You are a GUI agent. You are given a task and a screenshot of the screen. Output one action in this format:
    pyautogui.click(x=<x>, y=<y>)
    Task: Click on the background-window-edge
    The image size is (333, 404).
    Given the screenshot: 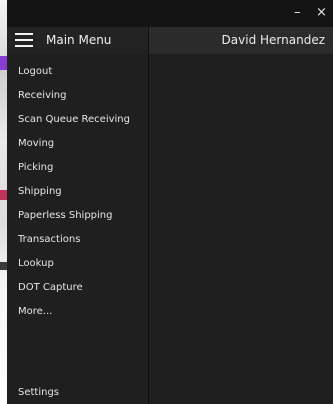 What is the action you would take?
    pyautogui.click(x=3, y=202)
    